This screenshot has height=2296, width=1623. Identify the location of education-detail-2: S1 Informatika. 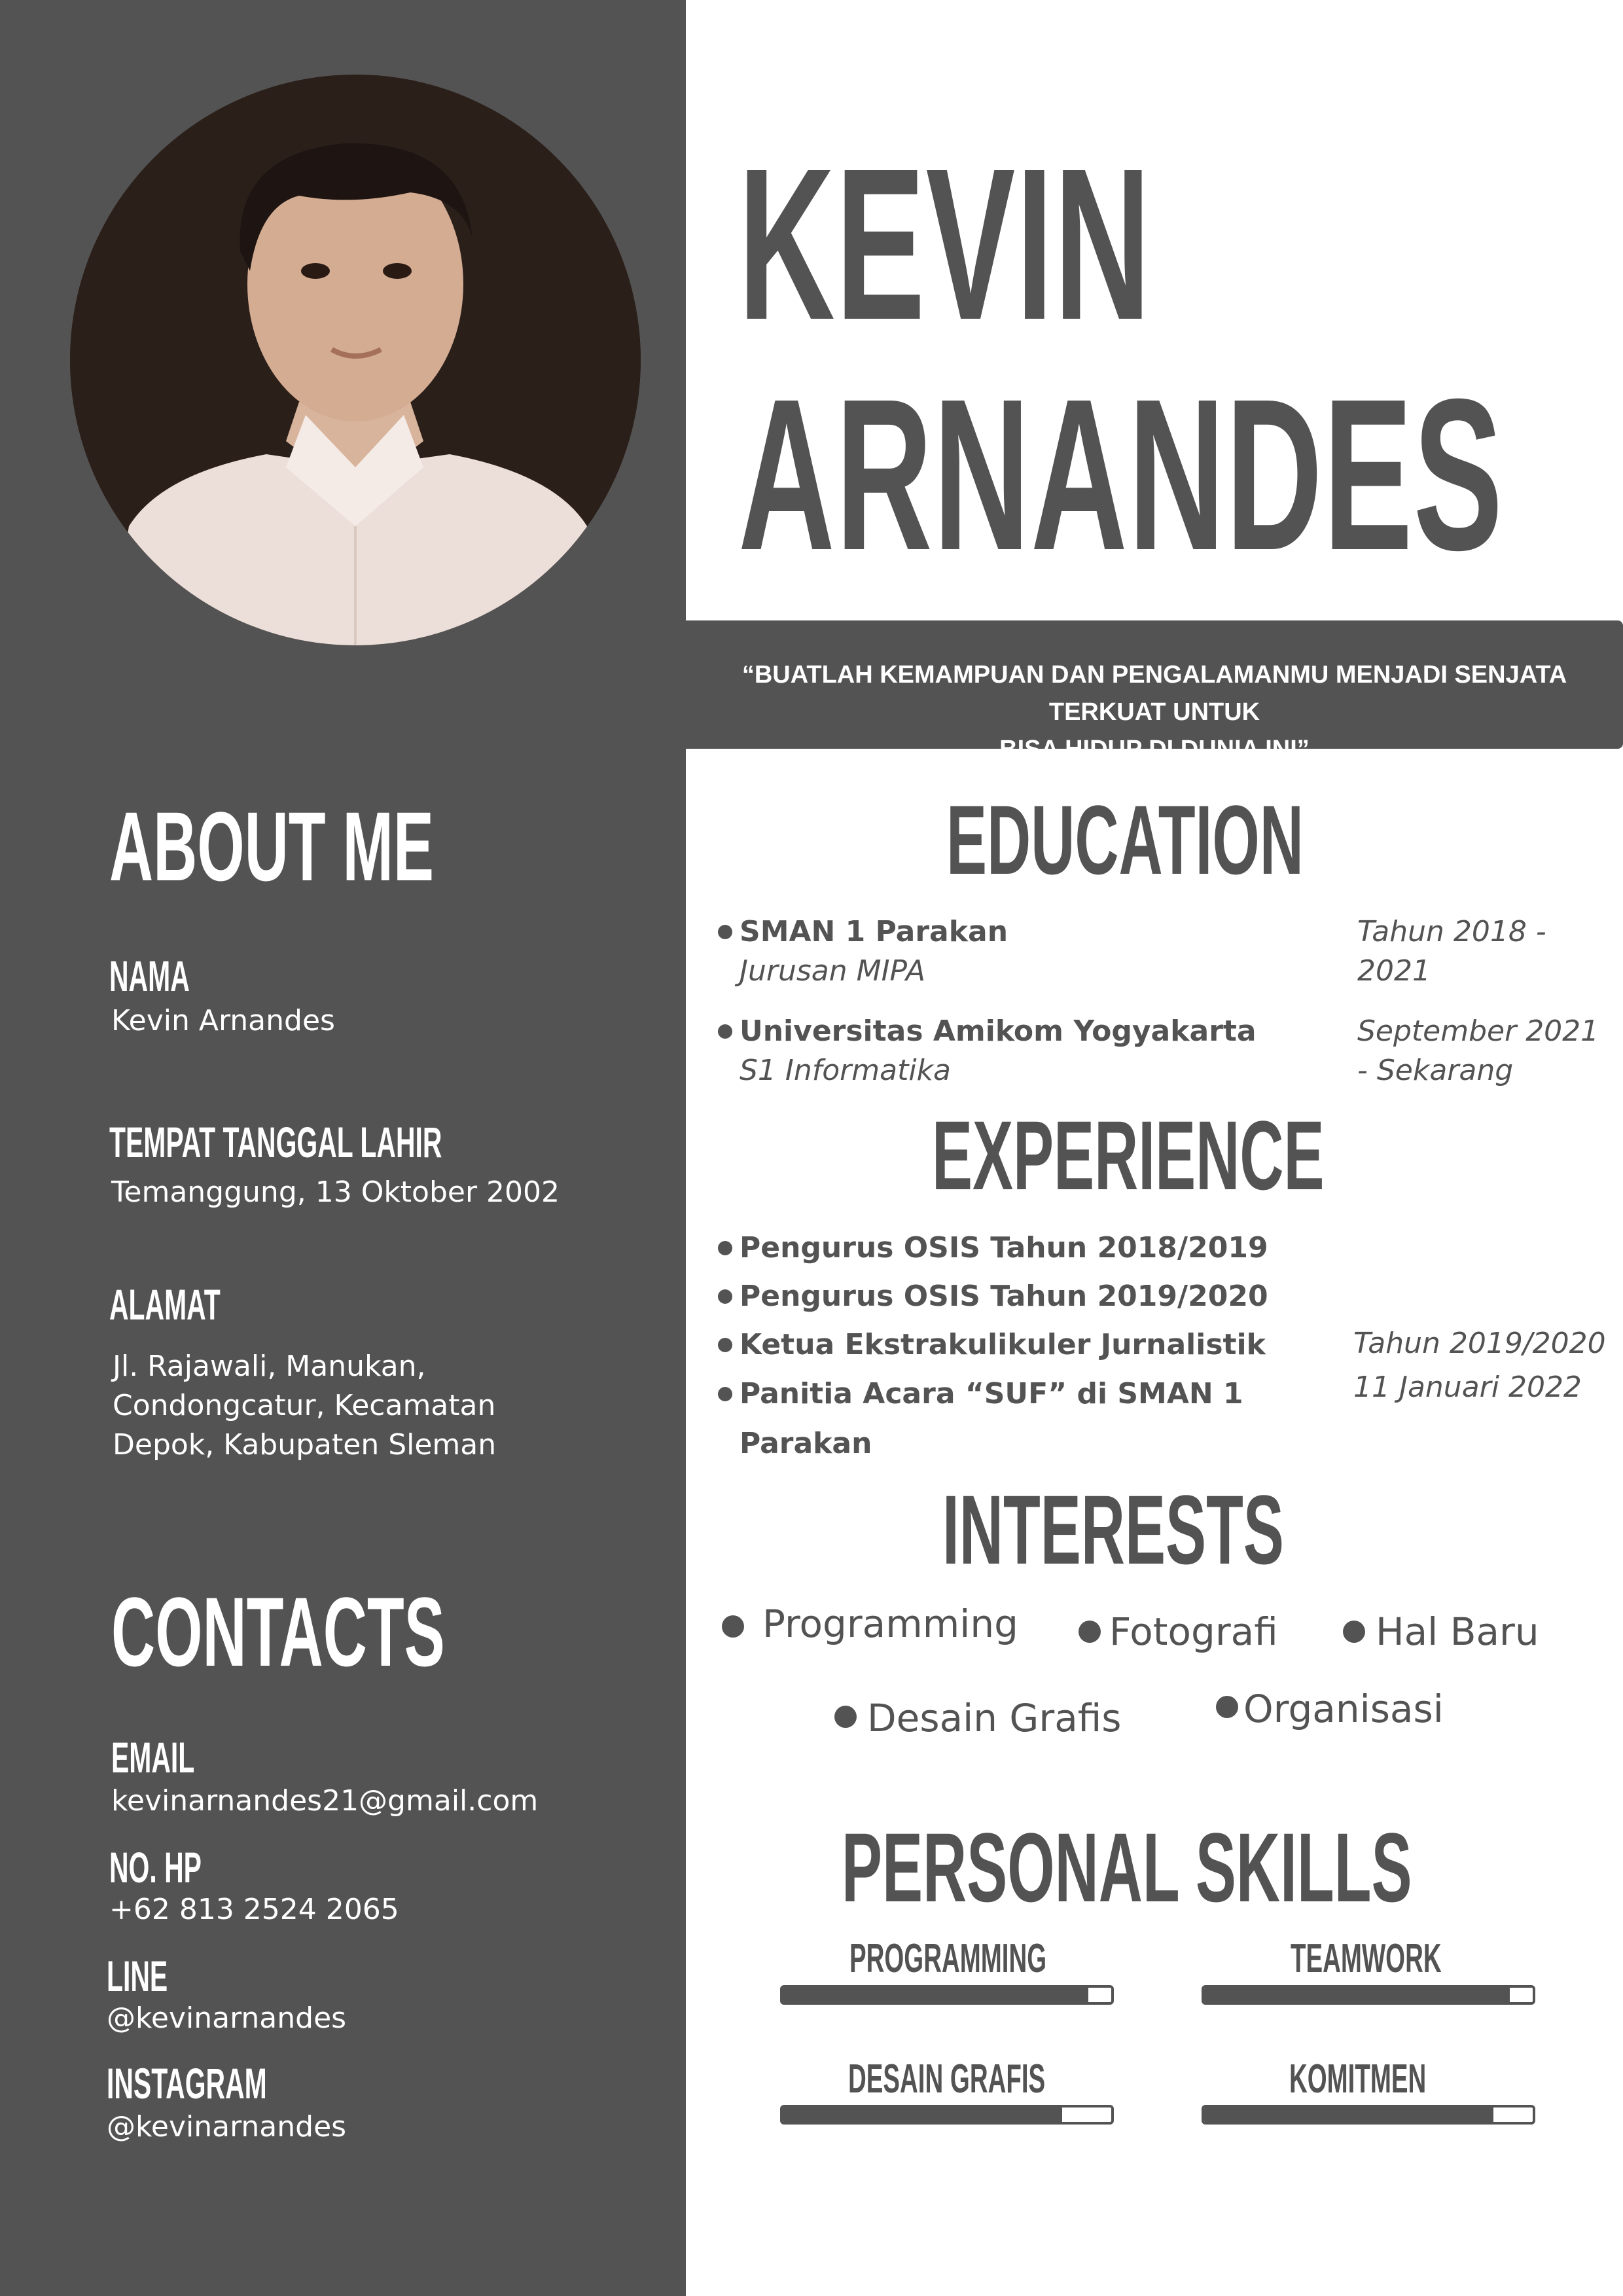
(846, 1070).